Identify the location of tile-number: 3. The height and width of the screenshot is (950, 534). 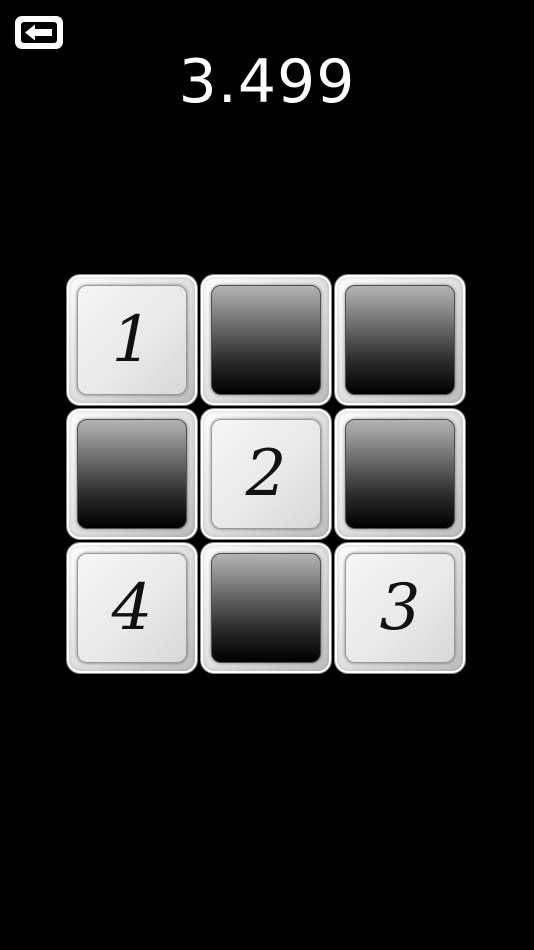
(400, 608).